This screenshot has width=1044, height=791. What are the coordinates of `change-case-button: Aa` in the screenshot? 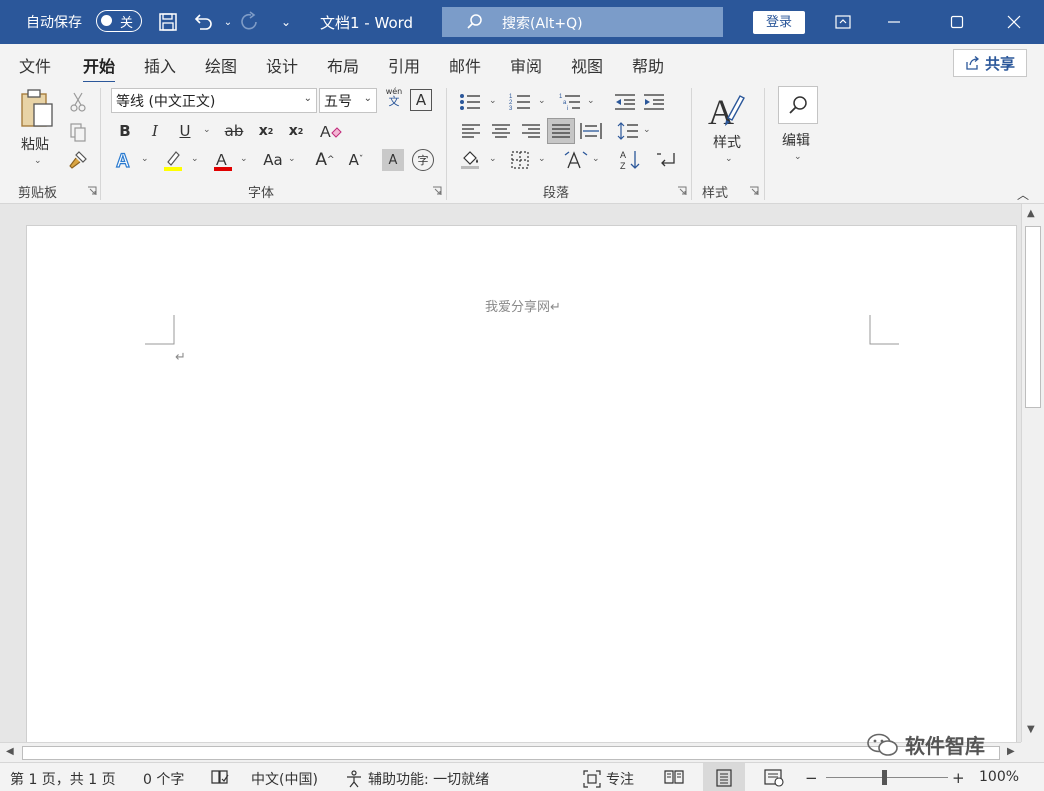 It's located at (273, 160).